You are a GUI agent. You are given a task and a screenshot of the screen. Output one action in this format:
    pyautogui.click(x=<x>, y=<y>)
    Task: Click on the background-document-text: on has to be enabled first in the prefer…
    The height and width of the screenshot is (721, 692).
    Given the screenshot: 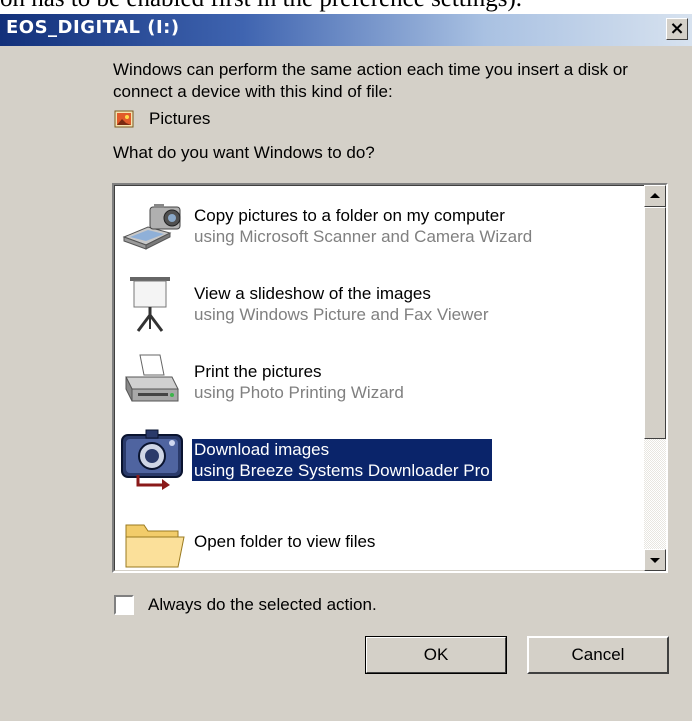 What is the action you would take?
    pyautogui.click(x=346, y=7)
    